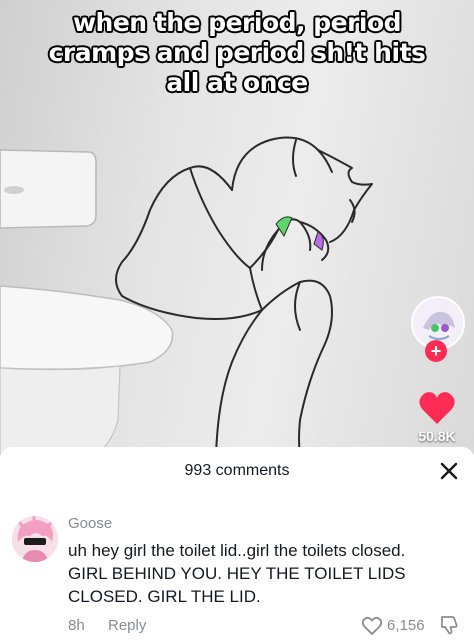  What do you see at coordinates (406, 625) in the screenshot?
I see `comment-like-count: 6,156` at bounding box center [406, 625].